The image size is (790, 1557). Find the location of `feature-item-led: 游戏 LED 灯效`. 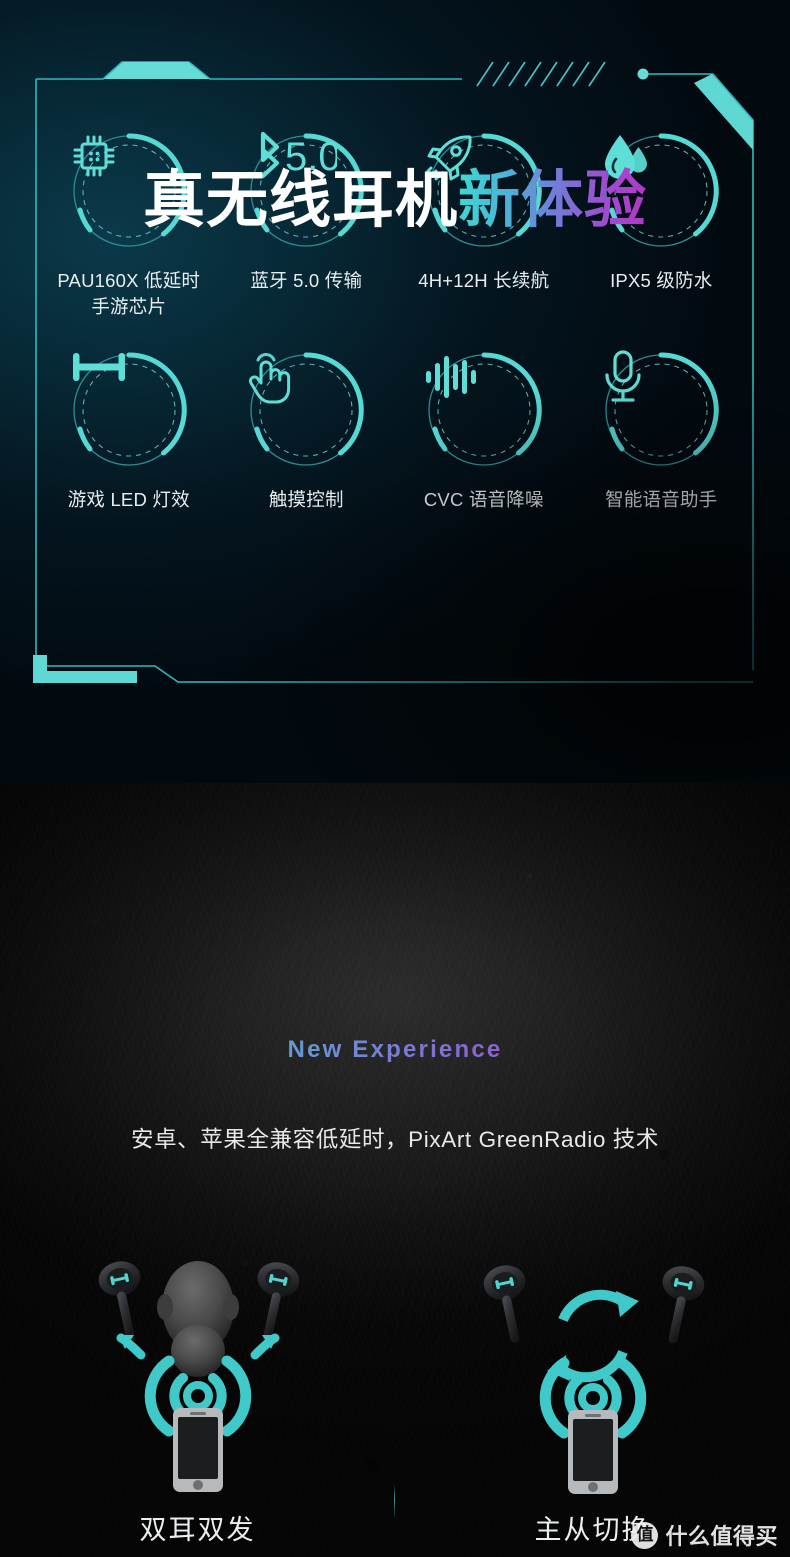

feature-item-led: 游戏 LED 灯效 is located at coordinates (129, 431).